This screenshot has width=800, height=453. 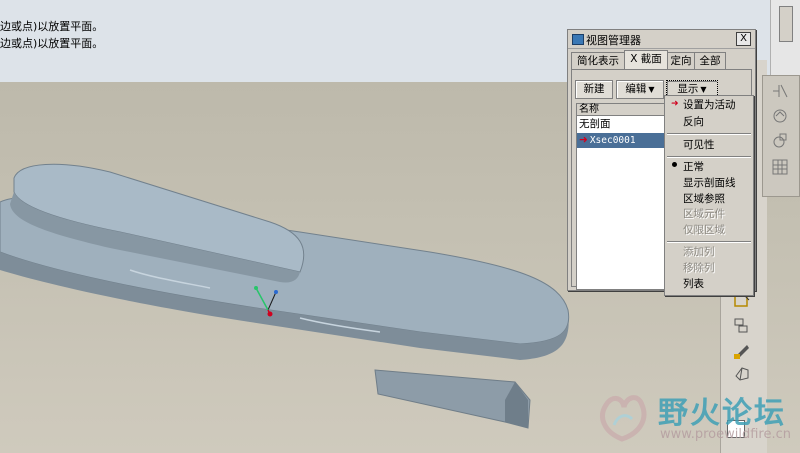 I want to click on view-toolbar, so click(x=781, y=136).